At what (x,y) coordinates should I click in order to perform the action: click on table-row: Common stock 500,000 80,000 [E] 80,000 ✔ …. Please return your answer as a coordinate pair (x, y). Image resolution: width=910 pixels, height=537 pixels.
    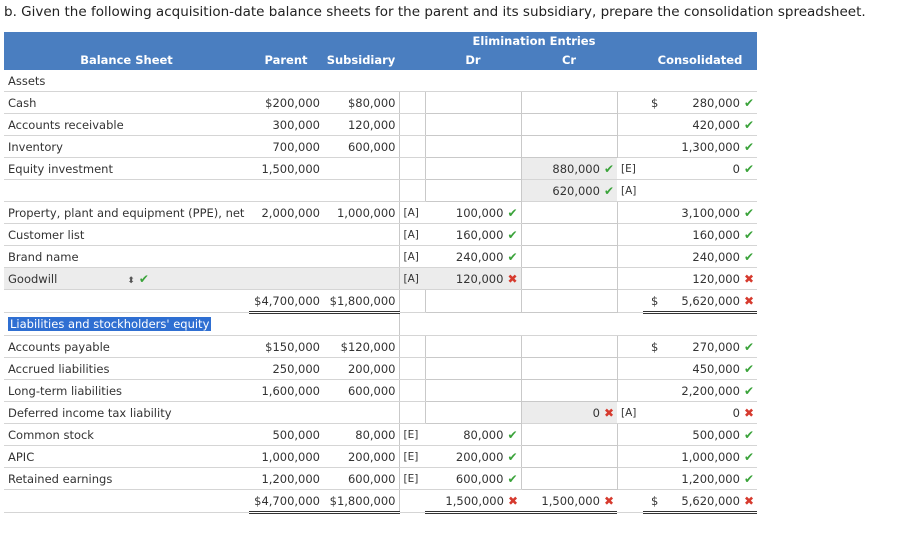
    Looking at the image, I should click on (380, 434).